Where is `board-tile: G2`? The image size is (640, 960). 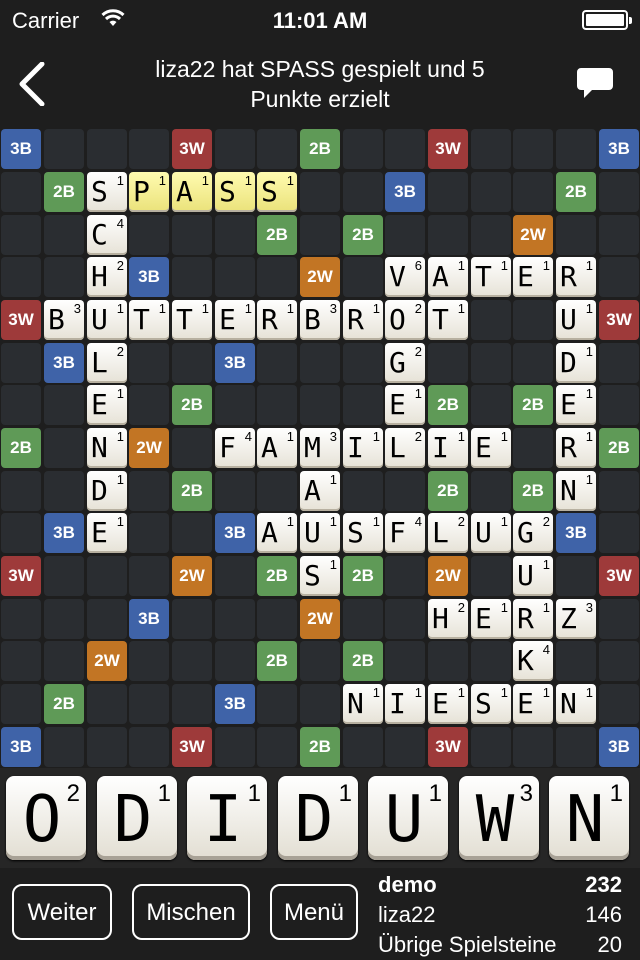
board-tile: G2 is located at coordinates (533, 533).